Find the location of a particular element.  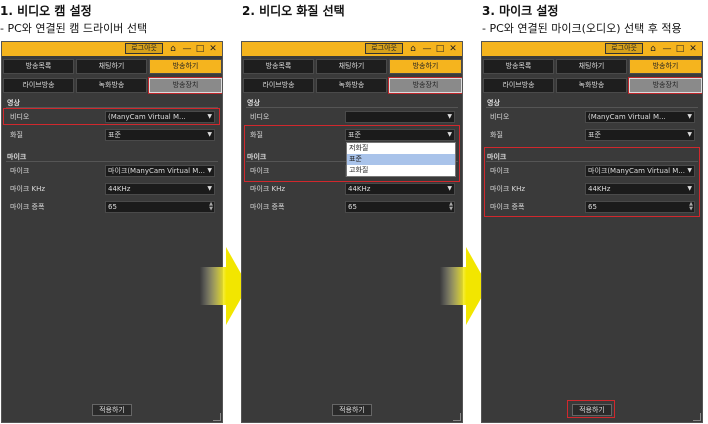

mic-row: 마이크 마이크(ManyCam Virtual M... ▼ is located at coordinates (112, 171).